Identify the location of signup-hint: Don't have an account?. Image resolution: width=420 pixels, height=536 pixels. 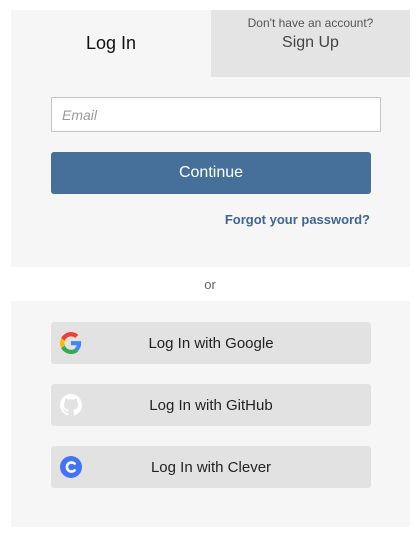
(310, 23).